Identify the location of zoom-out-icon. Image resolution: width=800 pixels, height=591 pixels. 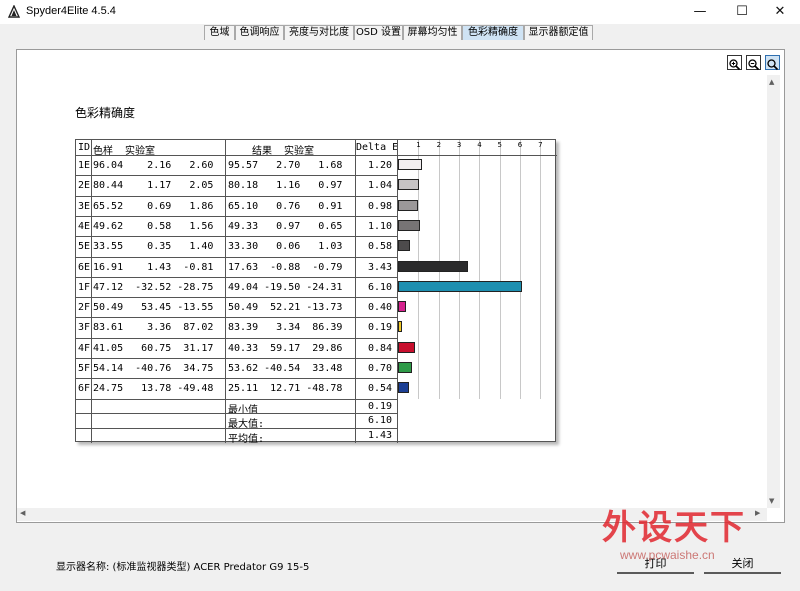
(754, 65).